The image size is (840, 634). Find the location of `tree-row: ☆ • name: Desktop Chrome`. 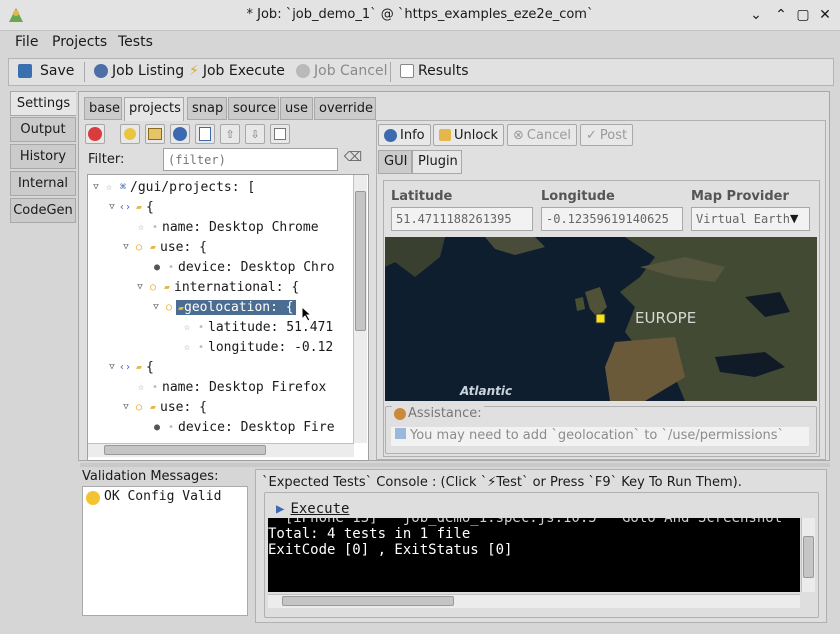

tree-row: ☆ • name: Desktop Chrome is located at coordinates (226, 227).